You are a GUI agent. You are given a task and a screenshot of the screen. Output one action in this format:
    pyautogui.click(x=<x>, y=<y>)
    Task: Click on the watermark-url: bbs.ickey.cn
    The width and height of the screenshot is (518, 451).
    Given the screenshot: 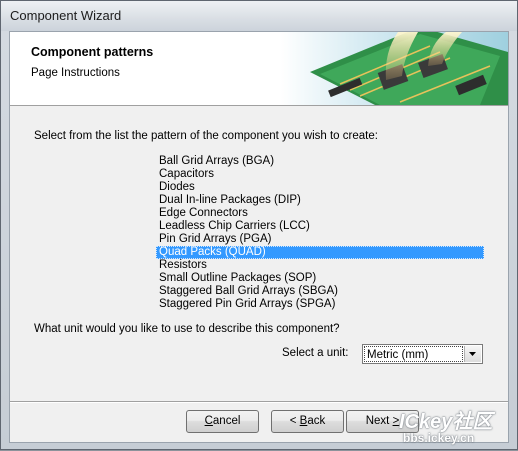 What is the action you would take?
    pyautogui.click(x=439, y=438)
    